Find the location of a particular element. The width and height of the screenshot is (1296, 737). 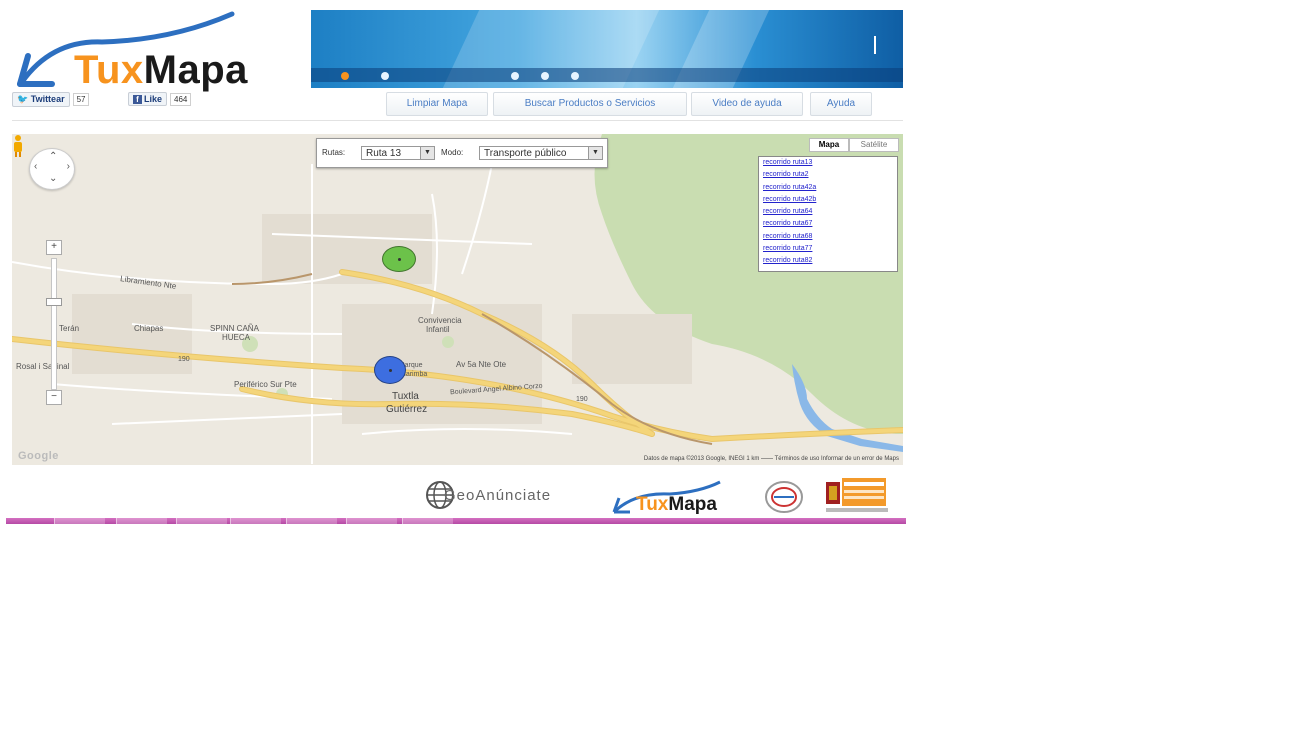

clear-map-button: Limpiar Mapa is located at coordinates (437, 104).